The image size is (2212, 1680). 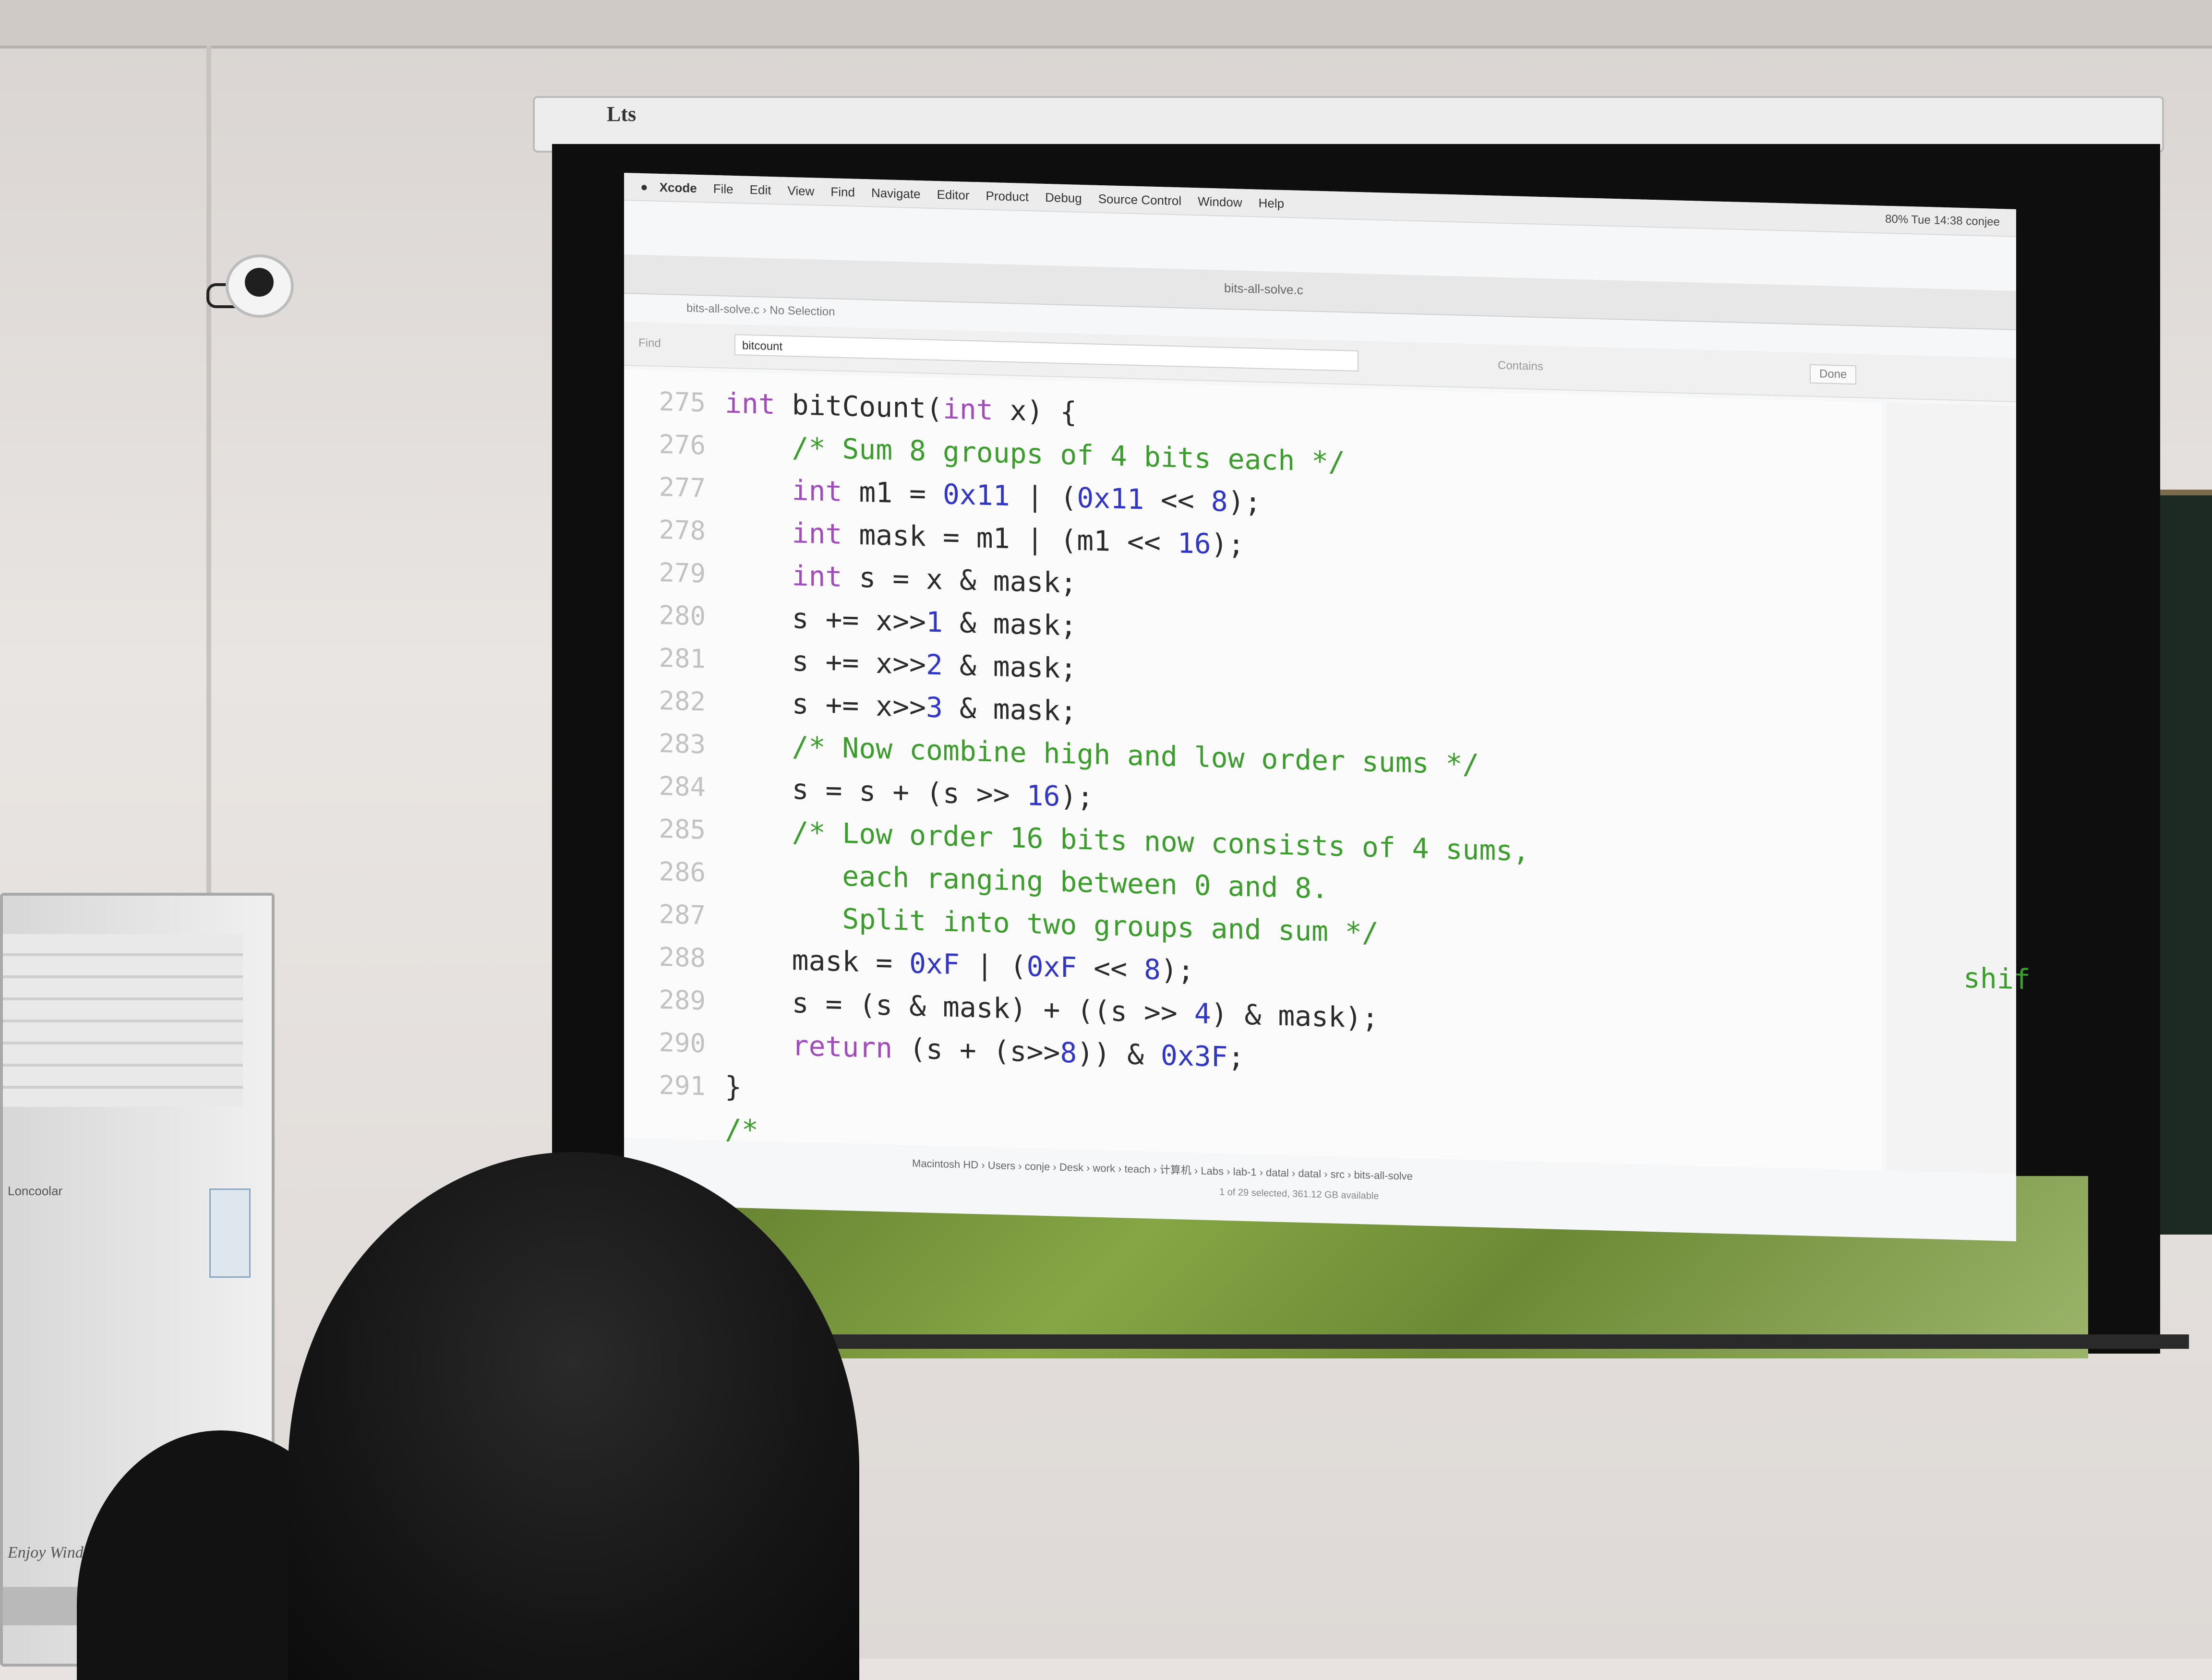 What do you see at coordinates (683, 1085) in the screenshot?
I see `line-number: 291` at bounding box center [683, 1085].